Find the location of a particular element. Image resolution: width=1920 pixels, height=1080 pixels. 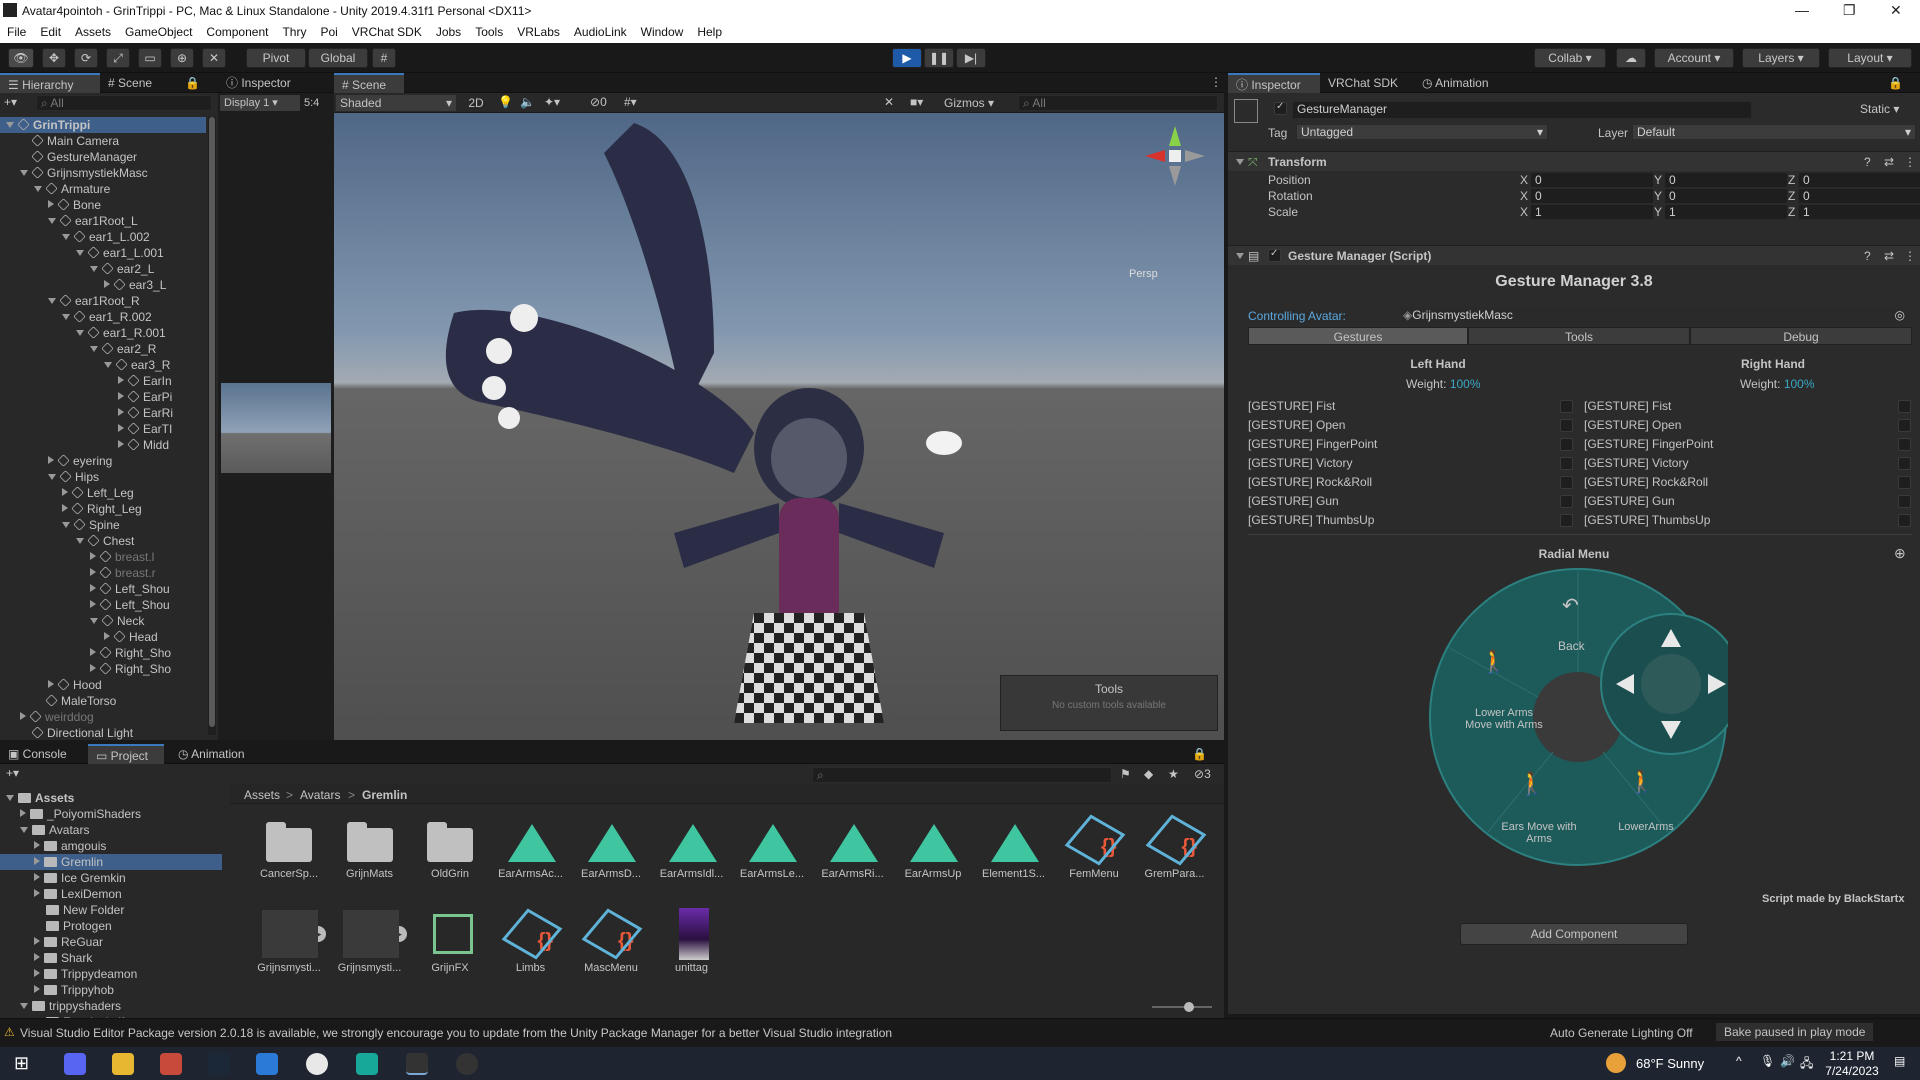

hierarchy-row: Hips is located at coordinates (103, 477).